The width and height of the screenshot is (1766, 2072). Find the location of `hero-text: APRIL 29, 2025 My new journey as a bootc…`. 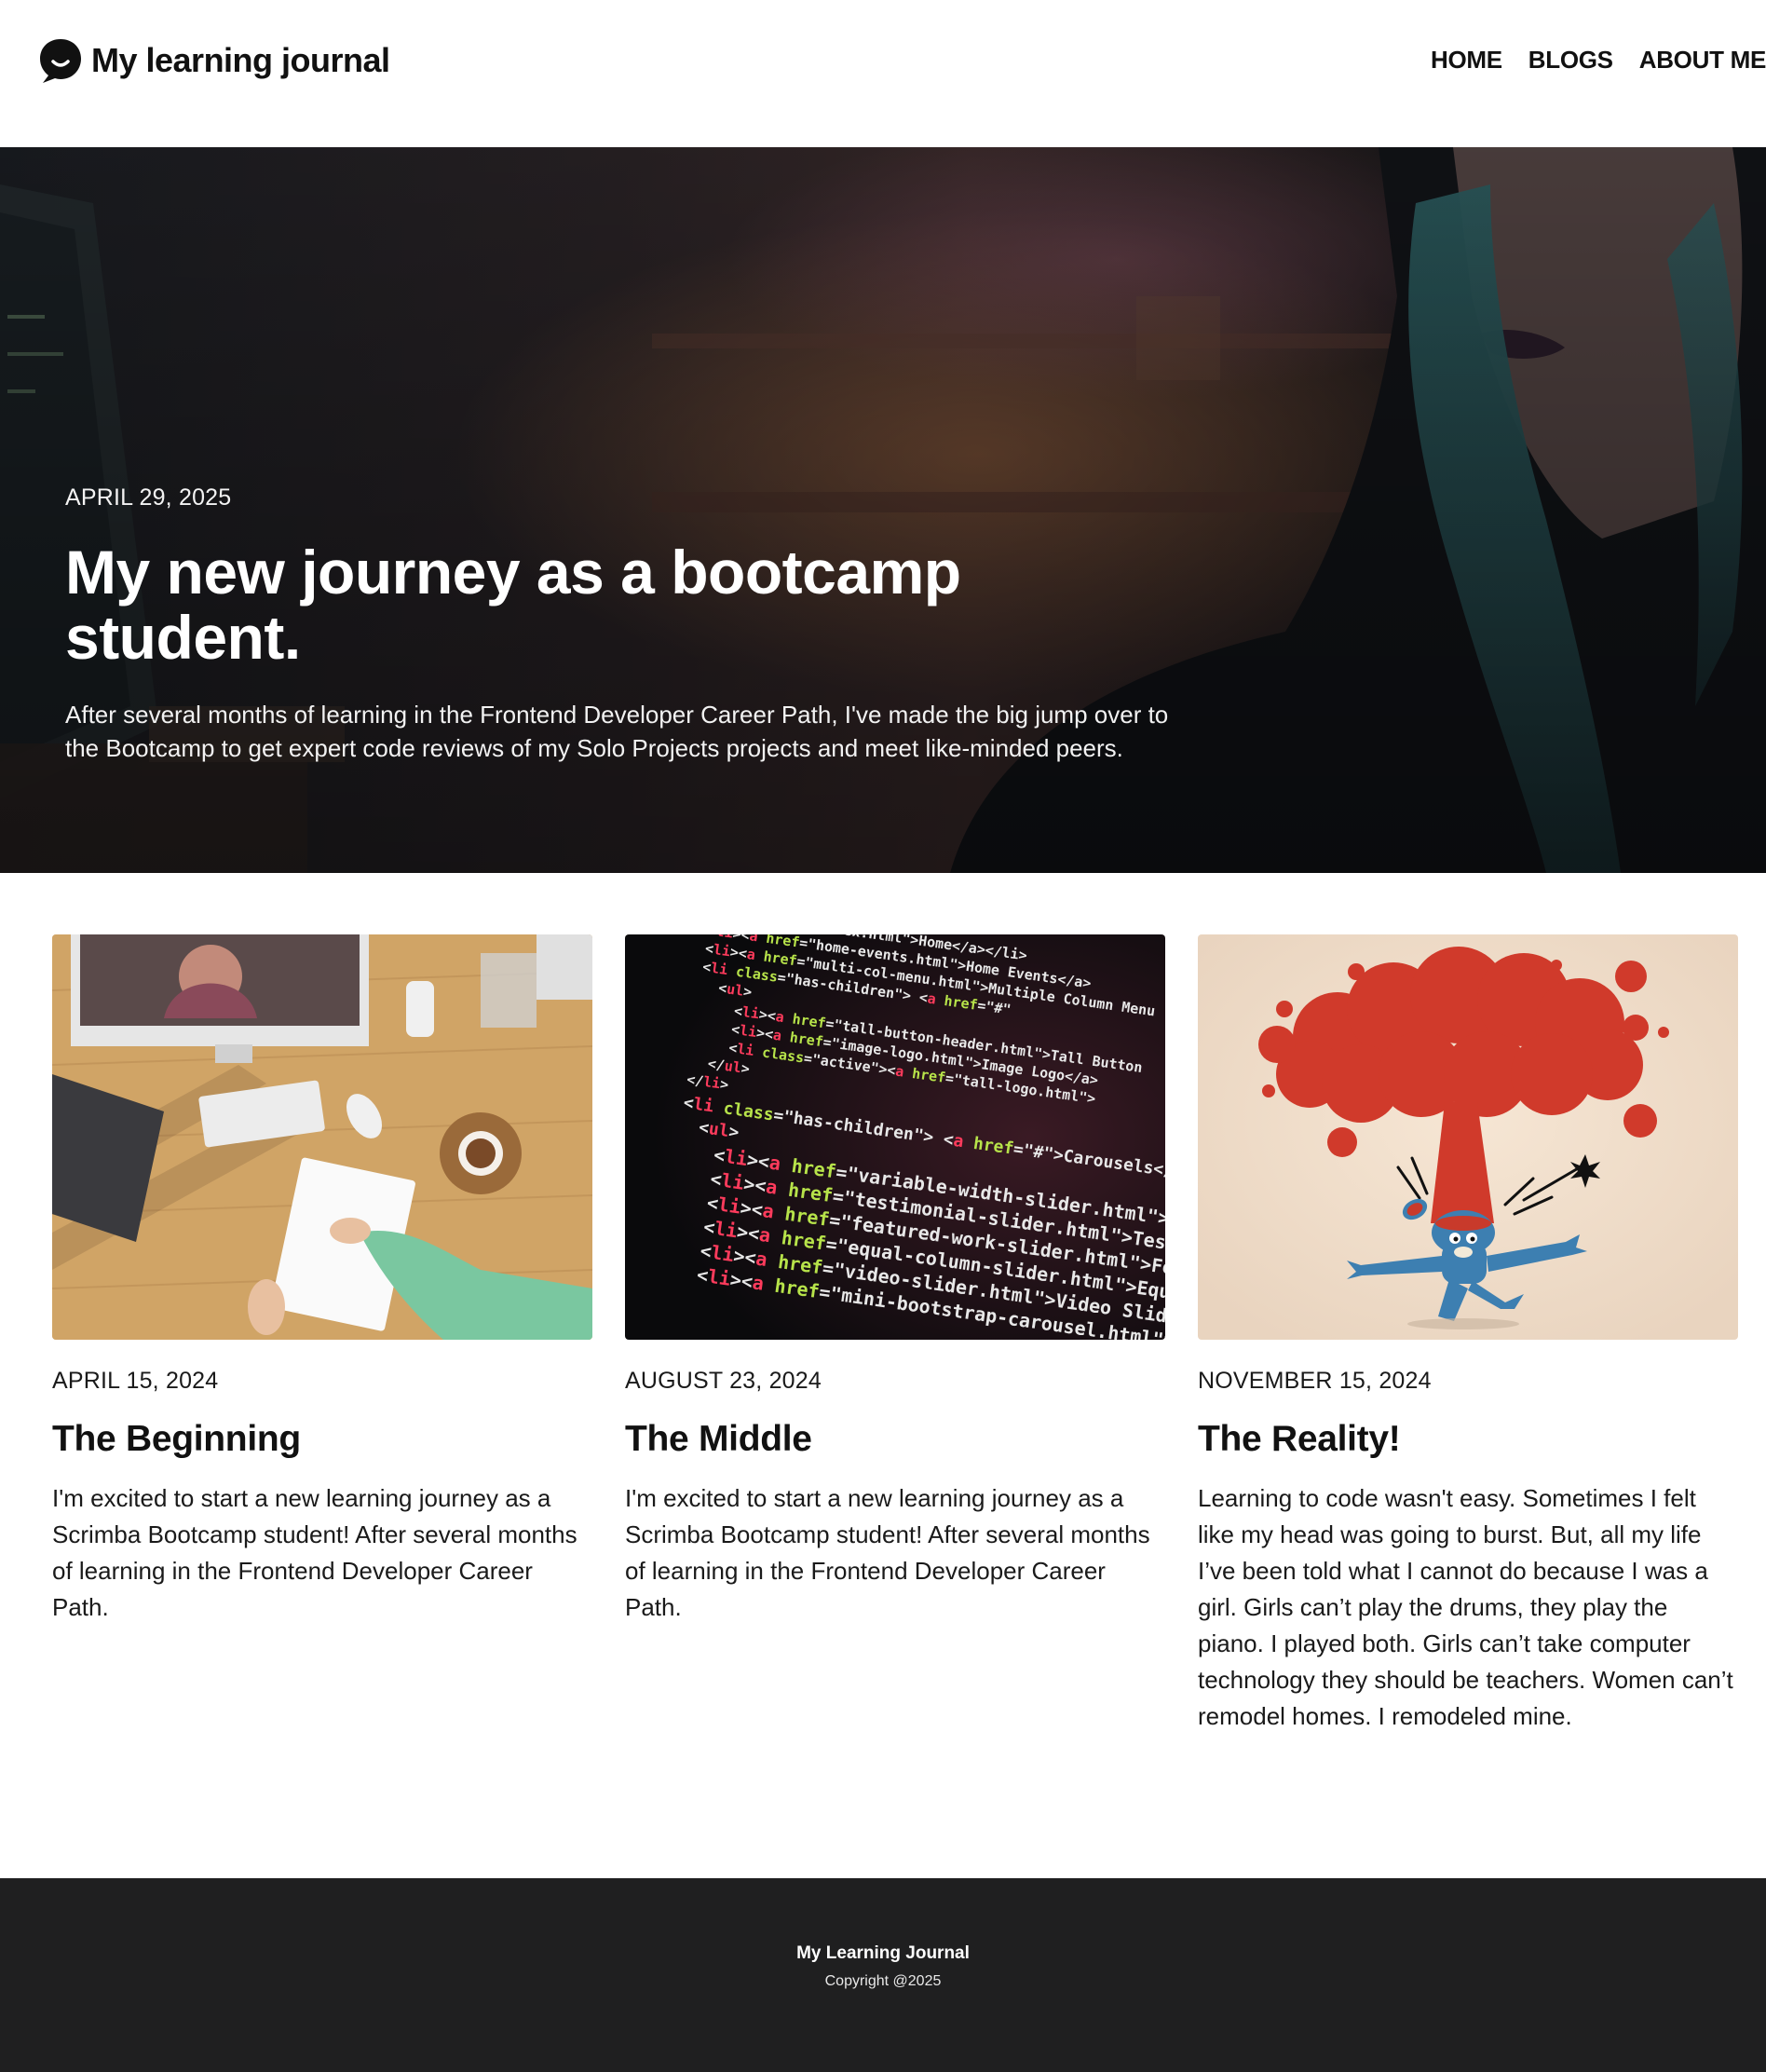

hero-text: APRIL 29, 2025 My new journey as a bootc… is located at coordinates (624, 624).